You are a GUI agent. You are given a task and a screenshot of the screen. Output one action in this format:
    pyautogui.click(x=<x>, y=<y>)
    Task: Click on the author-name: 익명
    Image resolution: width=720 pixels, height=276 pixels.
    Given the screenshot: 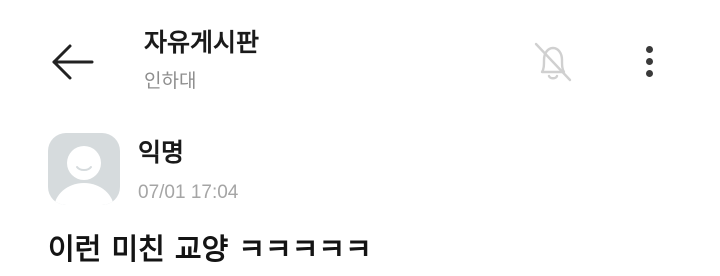 What is the action you would take?
    pyautogui.click(x=161, y=152)
    